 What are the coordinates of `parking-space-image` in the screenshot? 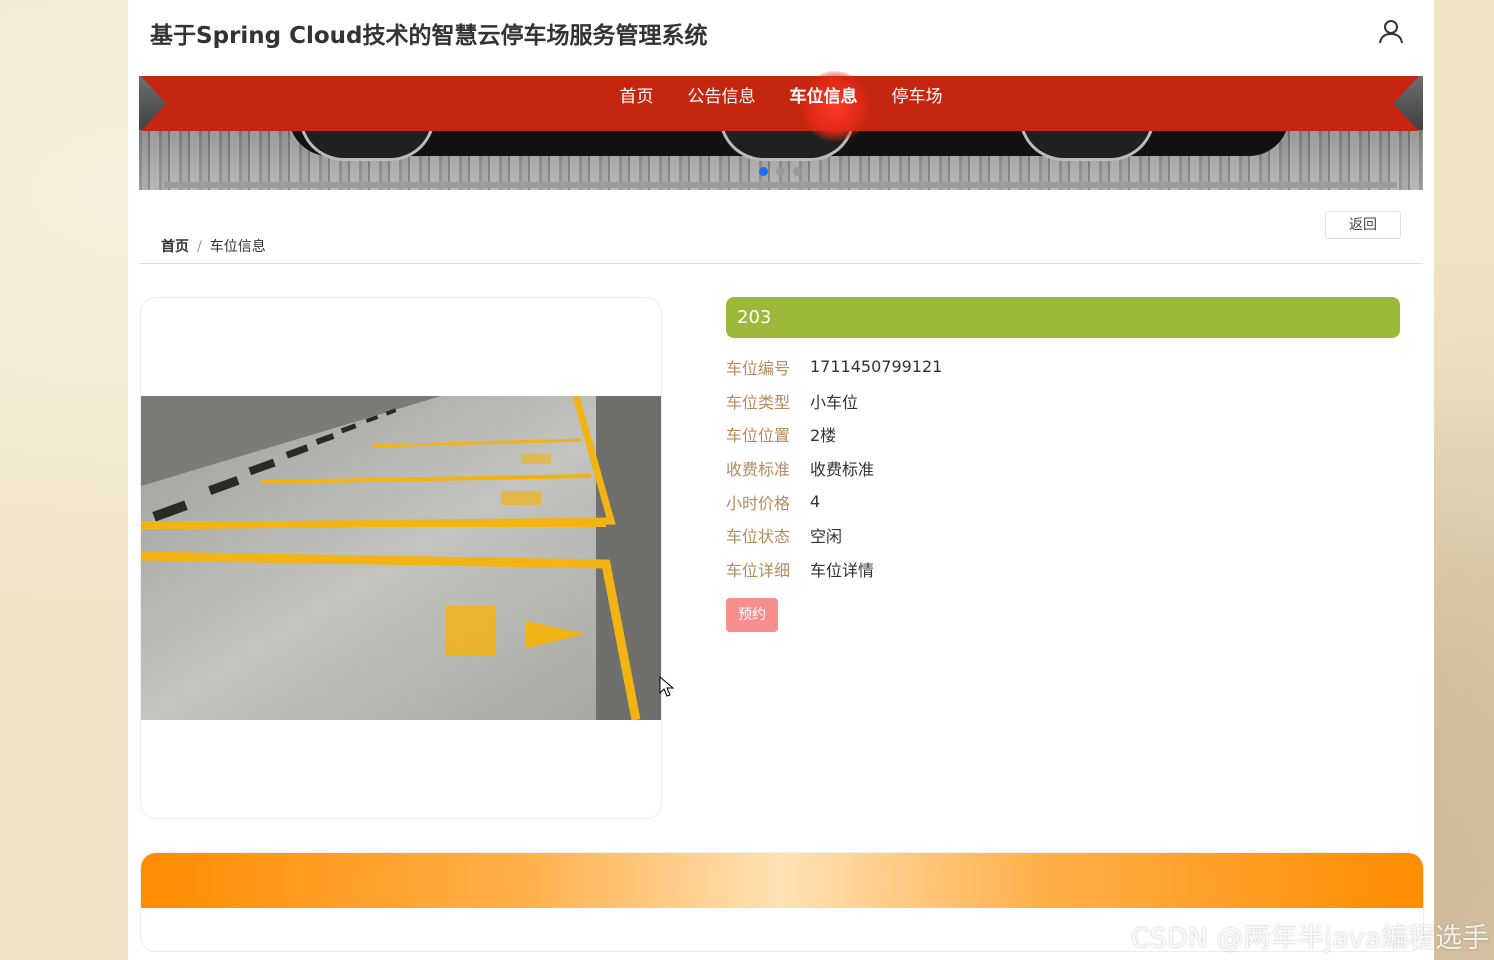 It's located at (401, 558).